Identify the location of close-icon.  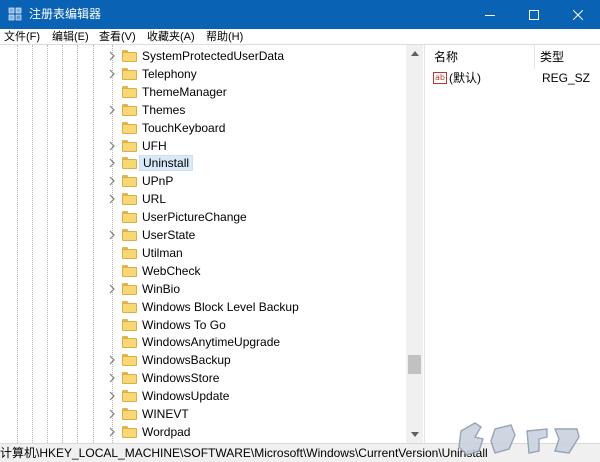
(578, 14).